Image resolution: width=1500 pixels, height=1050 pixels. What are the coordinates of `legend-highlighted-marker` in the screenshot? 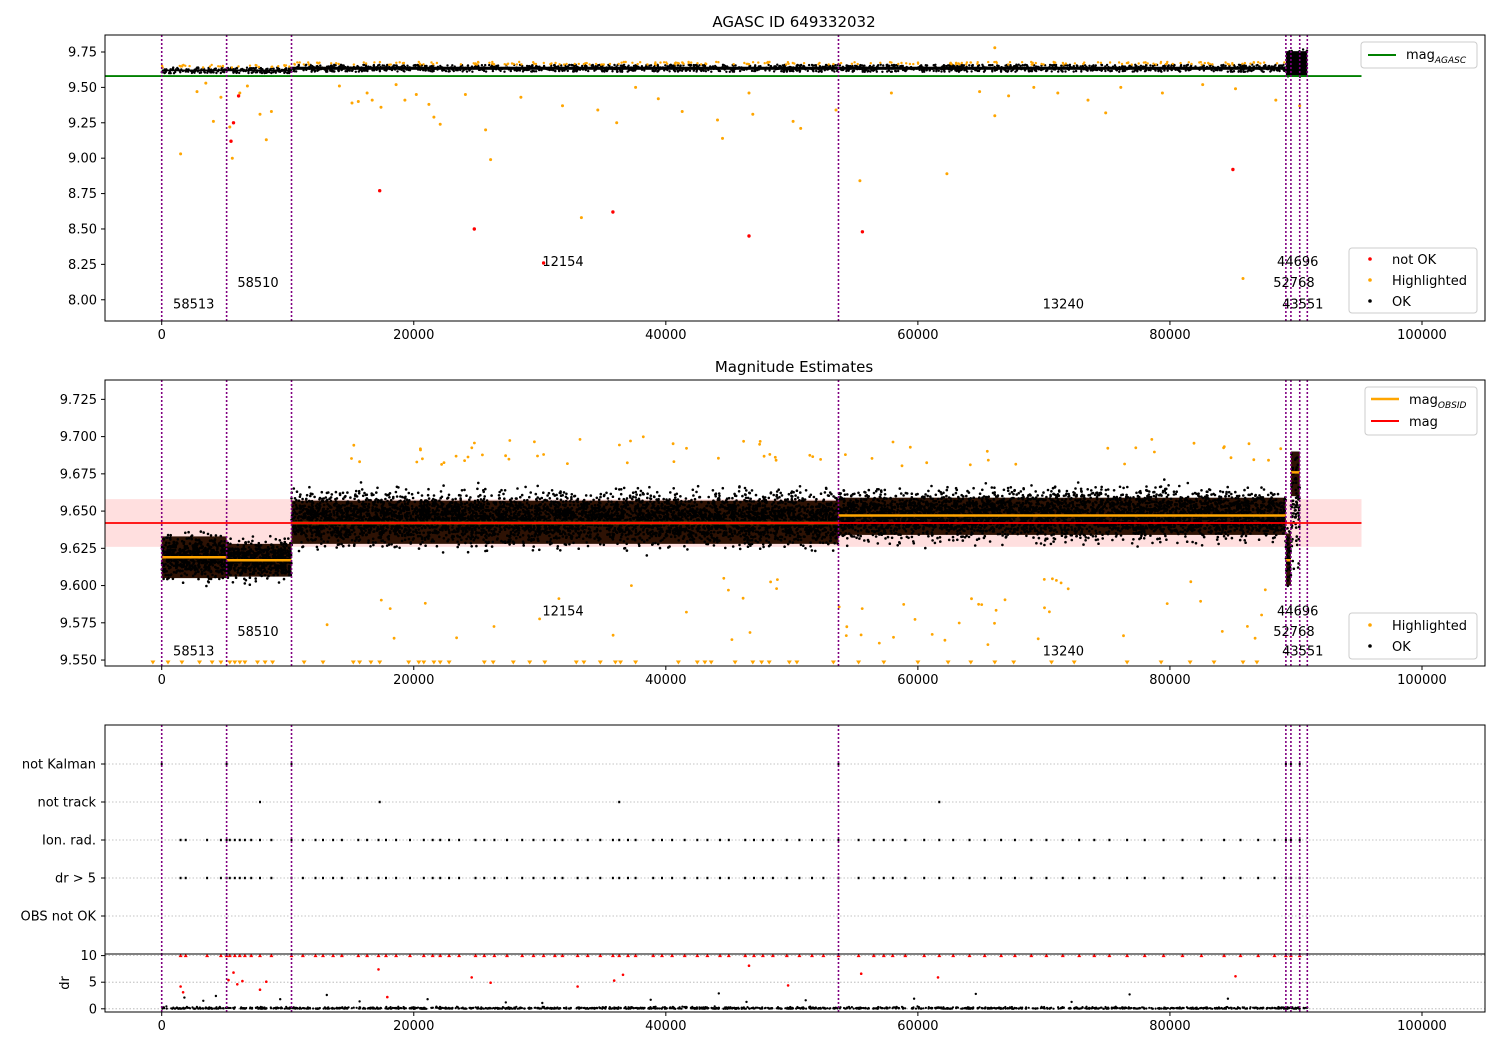 It's located at (1370, 280).